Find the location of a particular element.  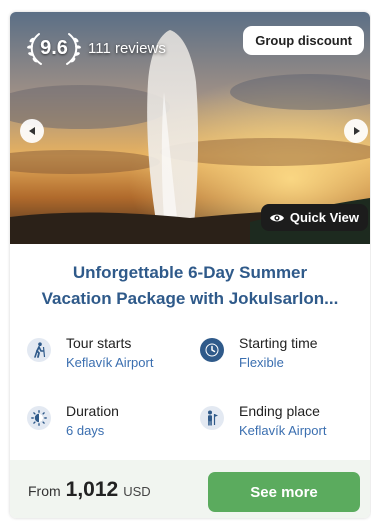

fact-value: Flexible is located at coordinates (261, 362).